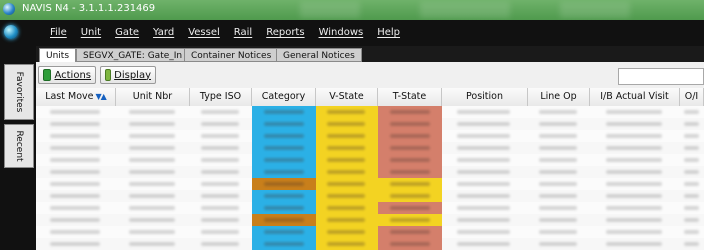 The width and height of the screenshot is (704, 250). I want to click on search-input, so click(661, 76).